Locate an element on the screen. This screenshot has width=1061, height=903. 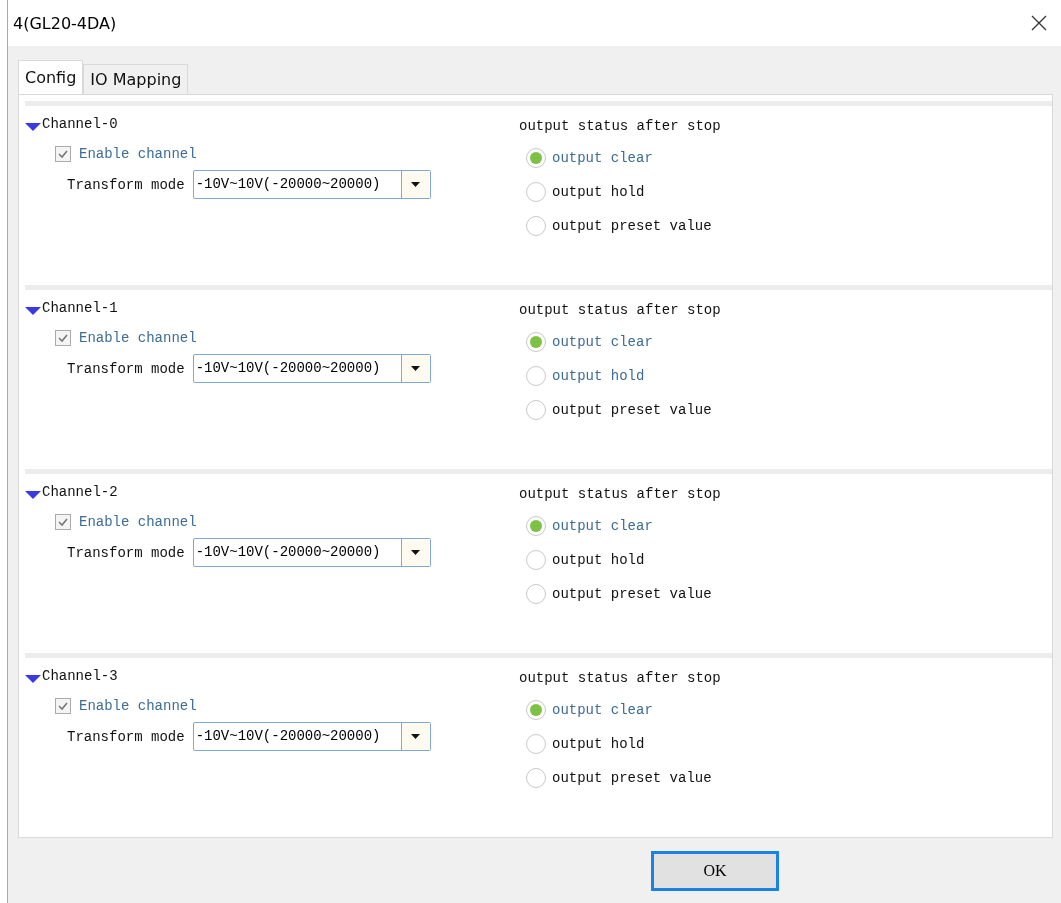
window-title: 4(GL20-4DA) is located at coordinates (65, 23).